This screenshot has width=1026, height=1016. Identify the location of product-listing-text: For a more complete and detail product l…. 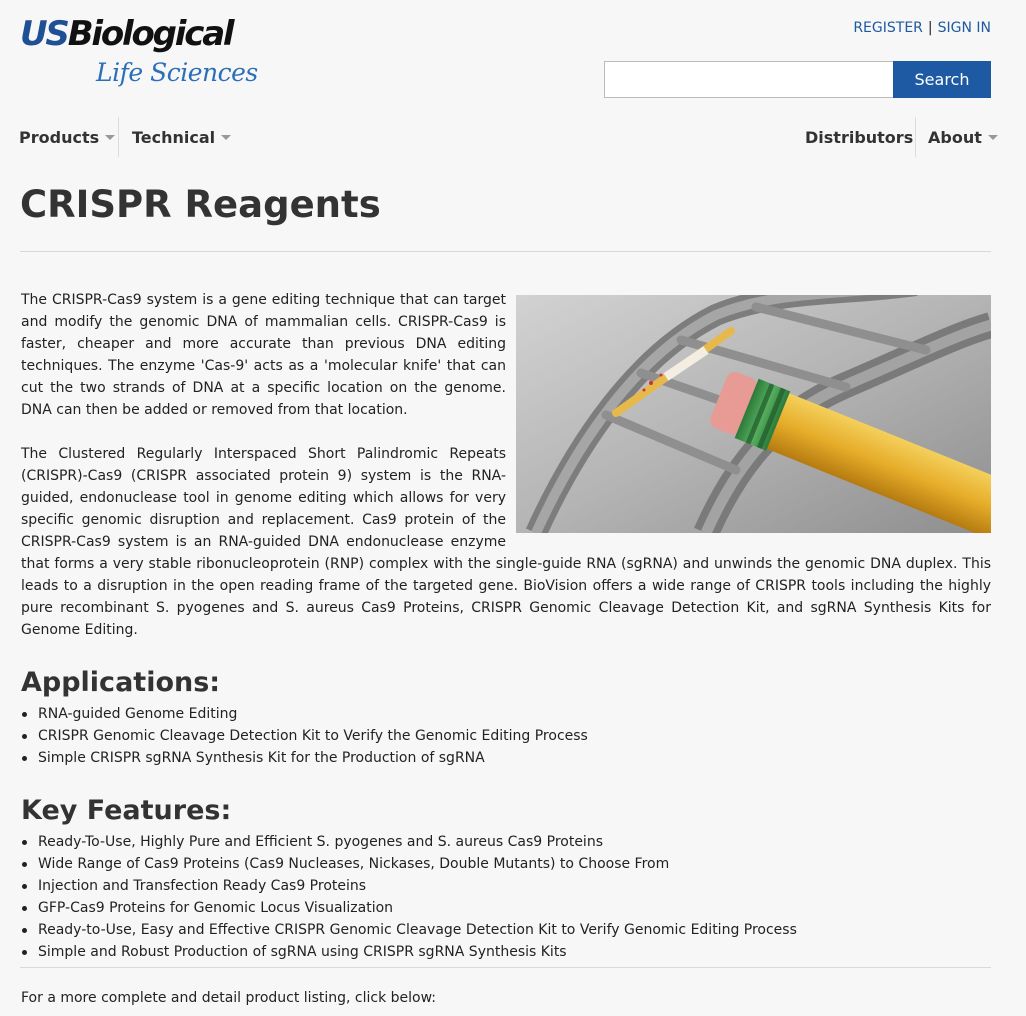
(228, 998).